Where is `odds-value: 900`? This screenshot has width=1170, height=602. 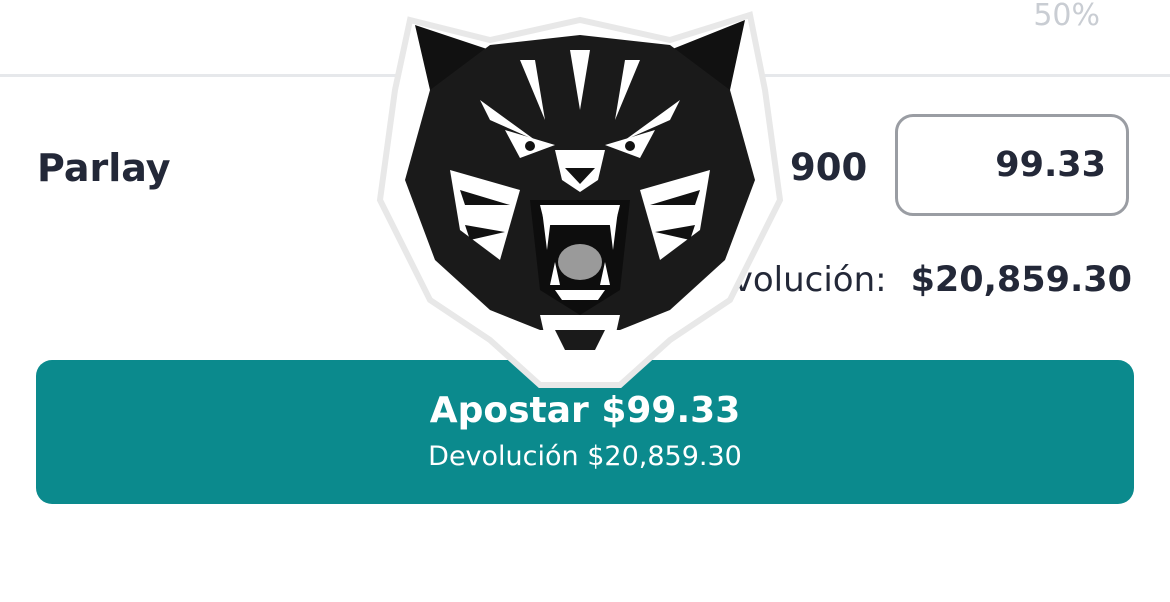 odds-value: 900 is located at coordinates (829, 167).